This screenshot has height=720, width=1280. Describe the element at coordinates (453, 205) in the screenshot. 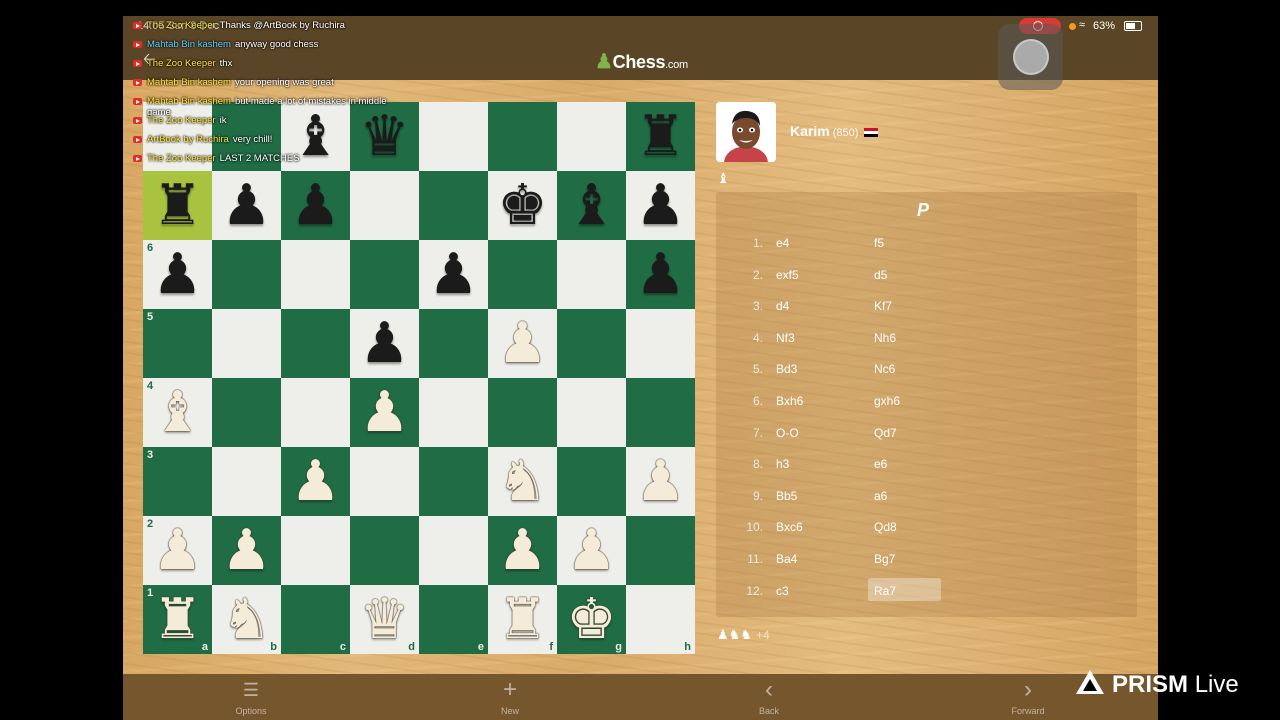

I see `square-e7` at that location.